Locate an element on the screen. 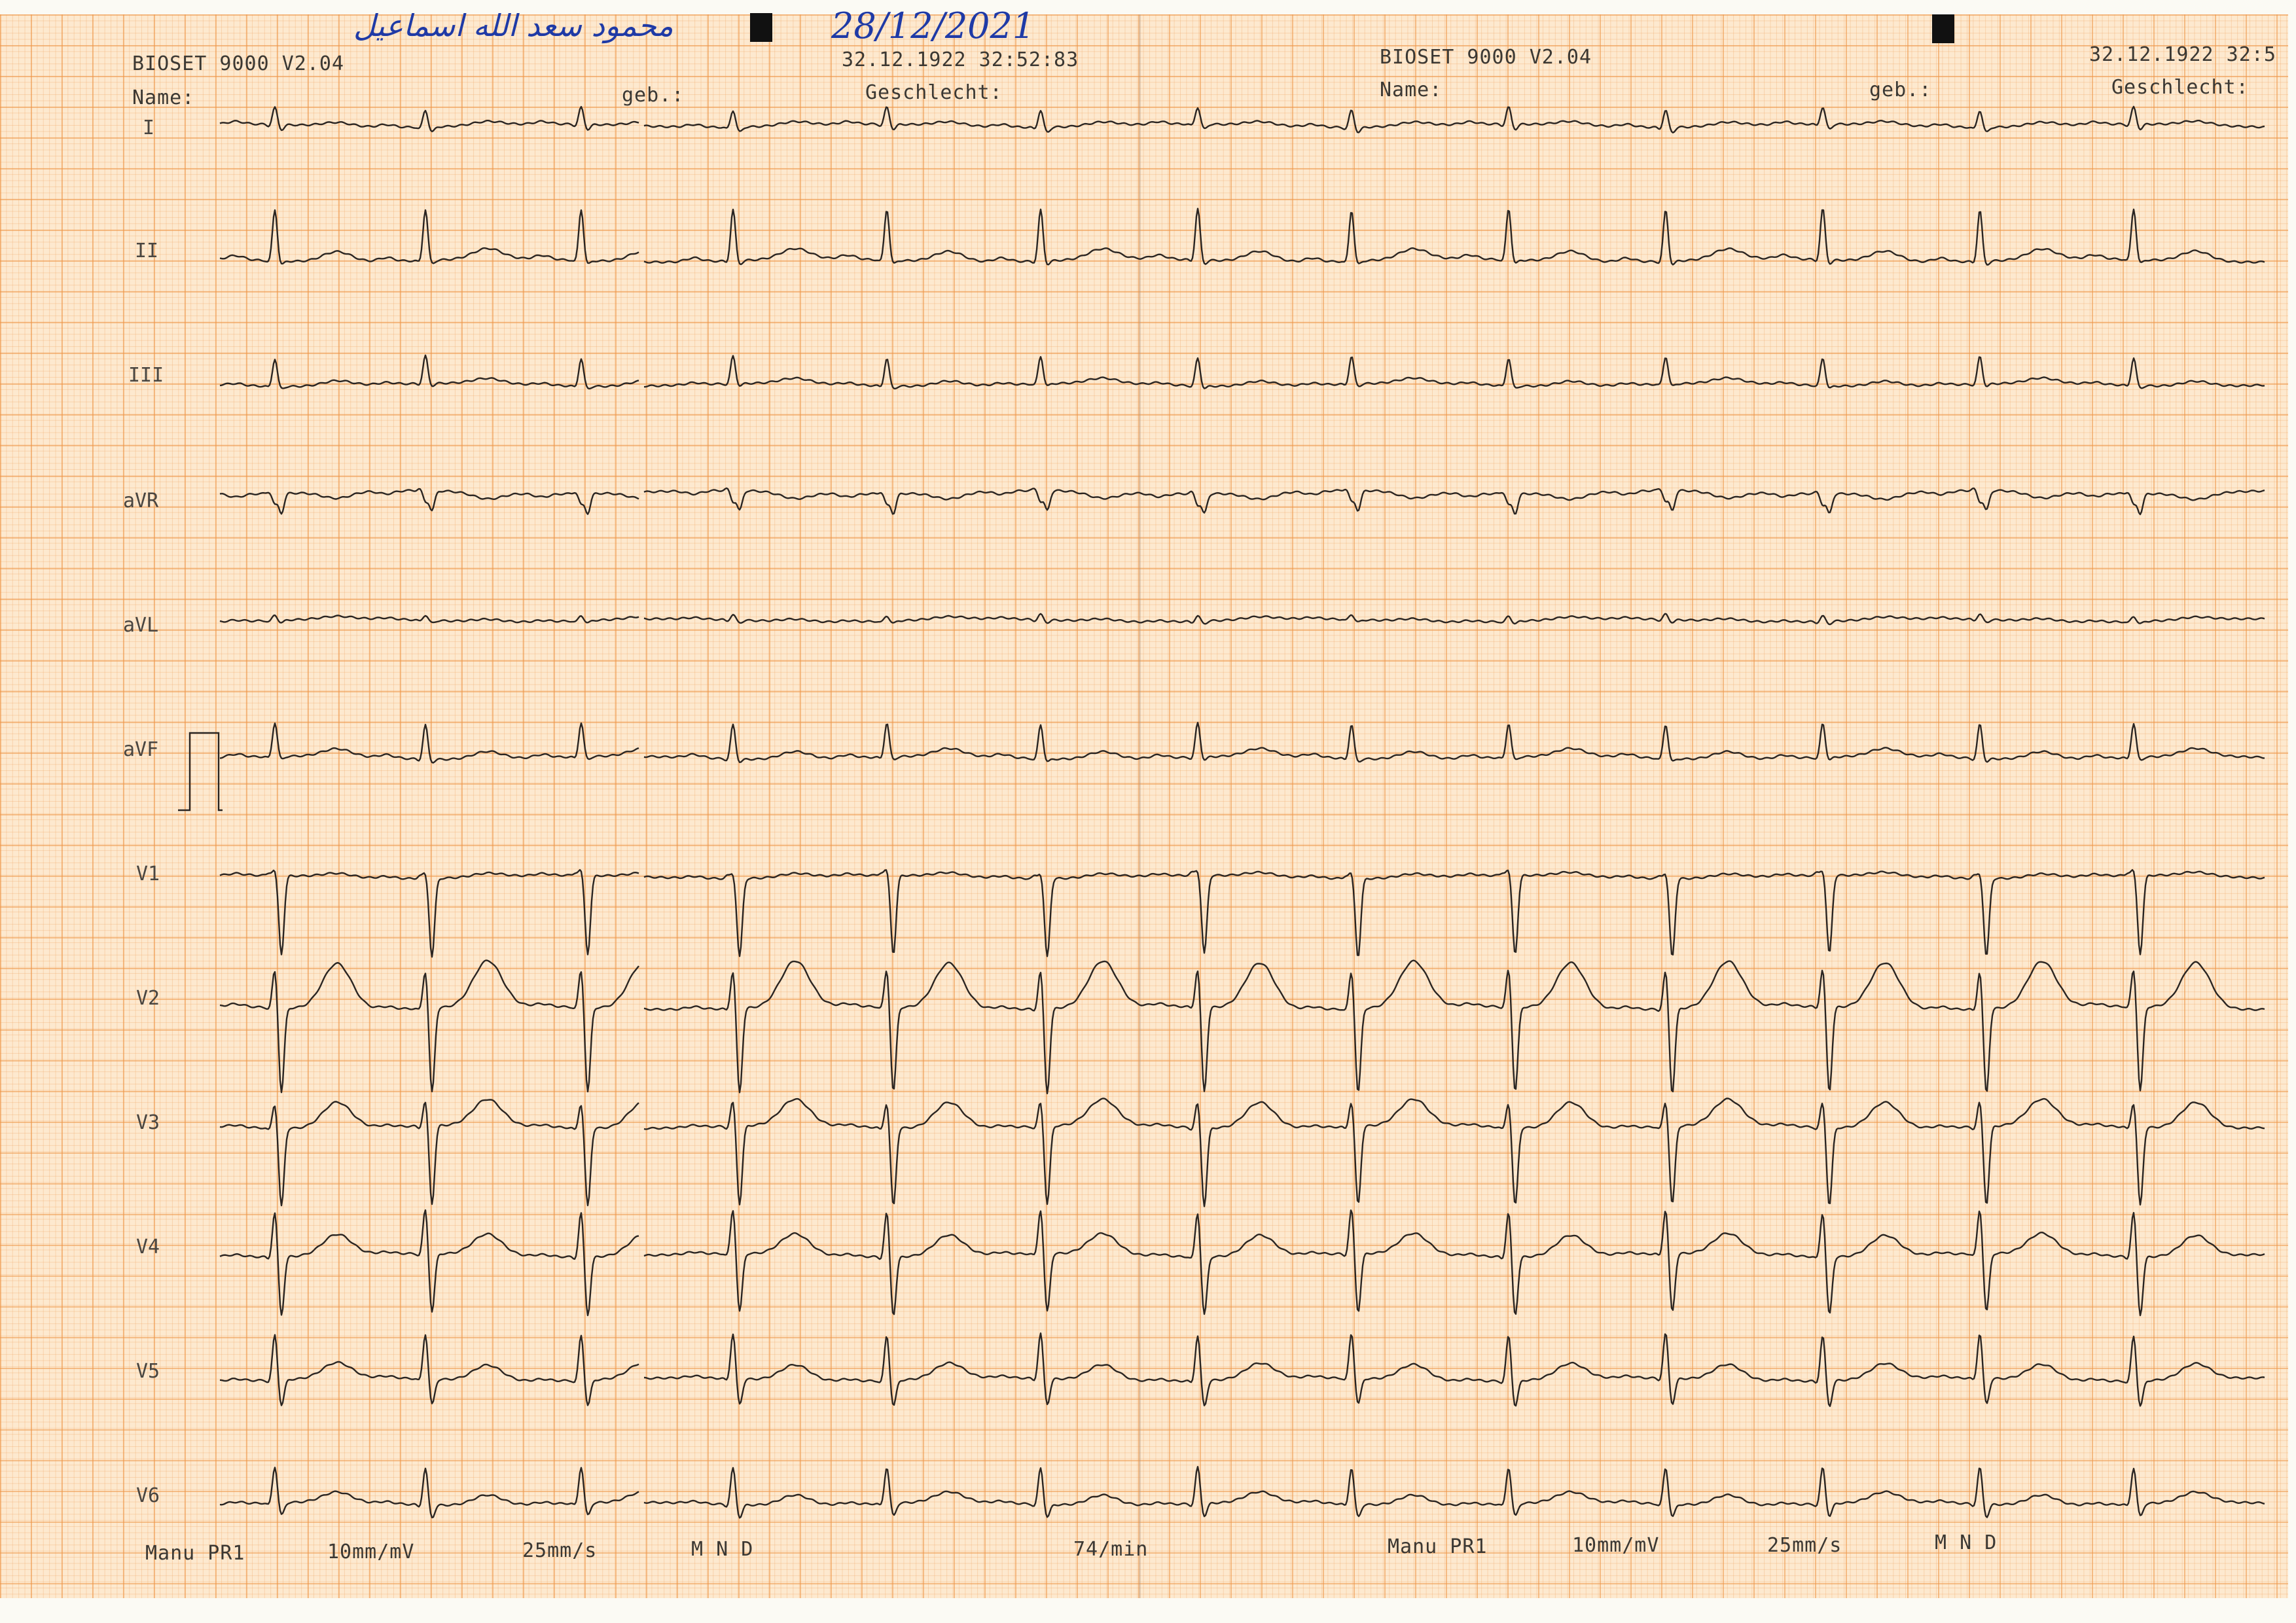  filter-label-left: M N D is located at coordinates (722, 1550).